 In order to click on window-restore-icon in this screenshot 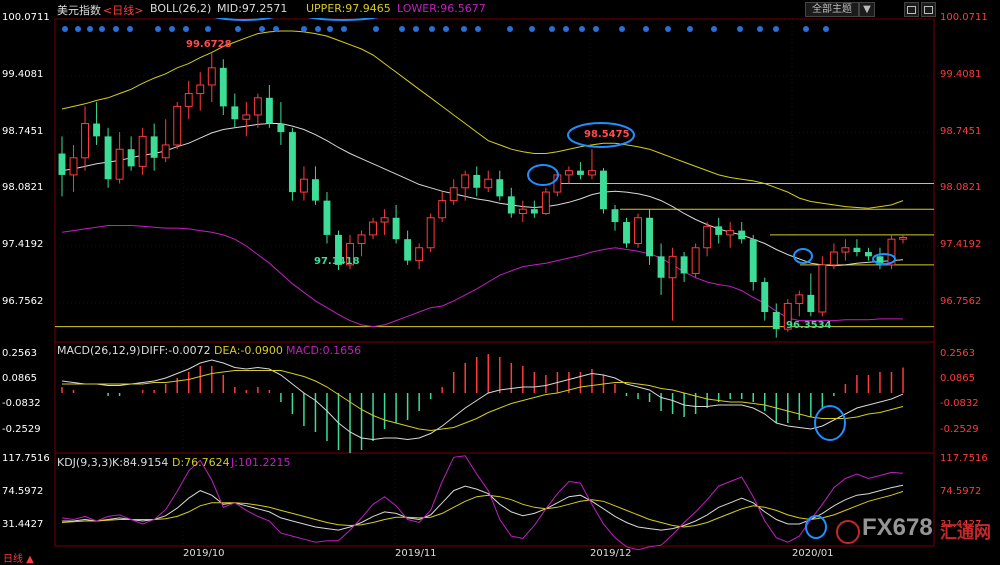, I will do `click(911, 9)`.